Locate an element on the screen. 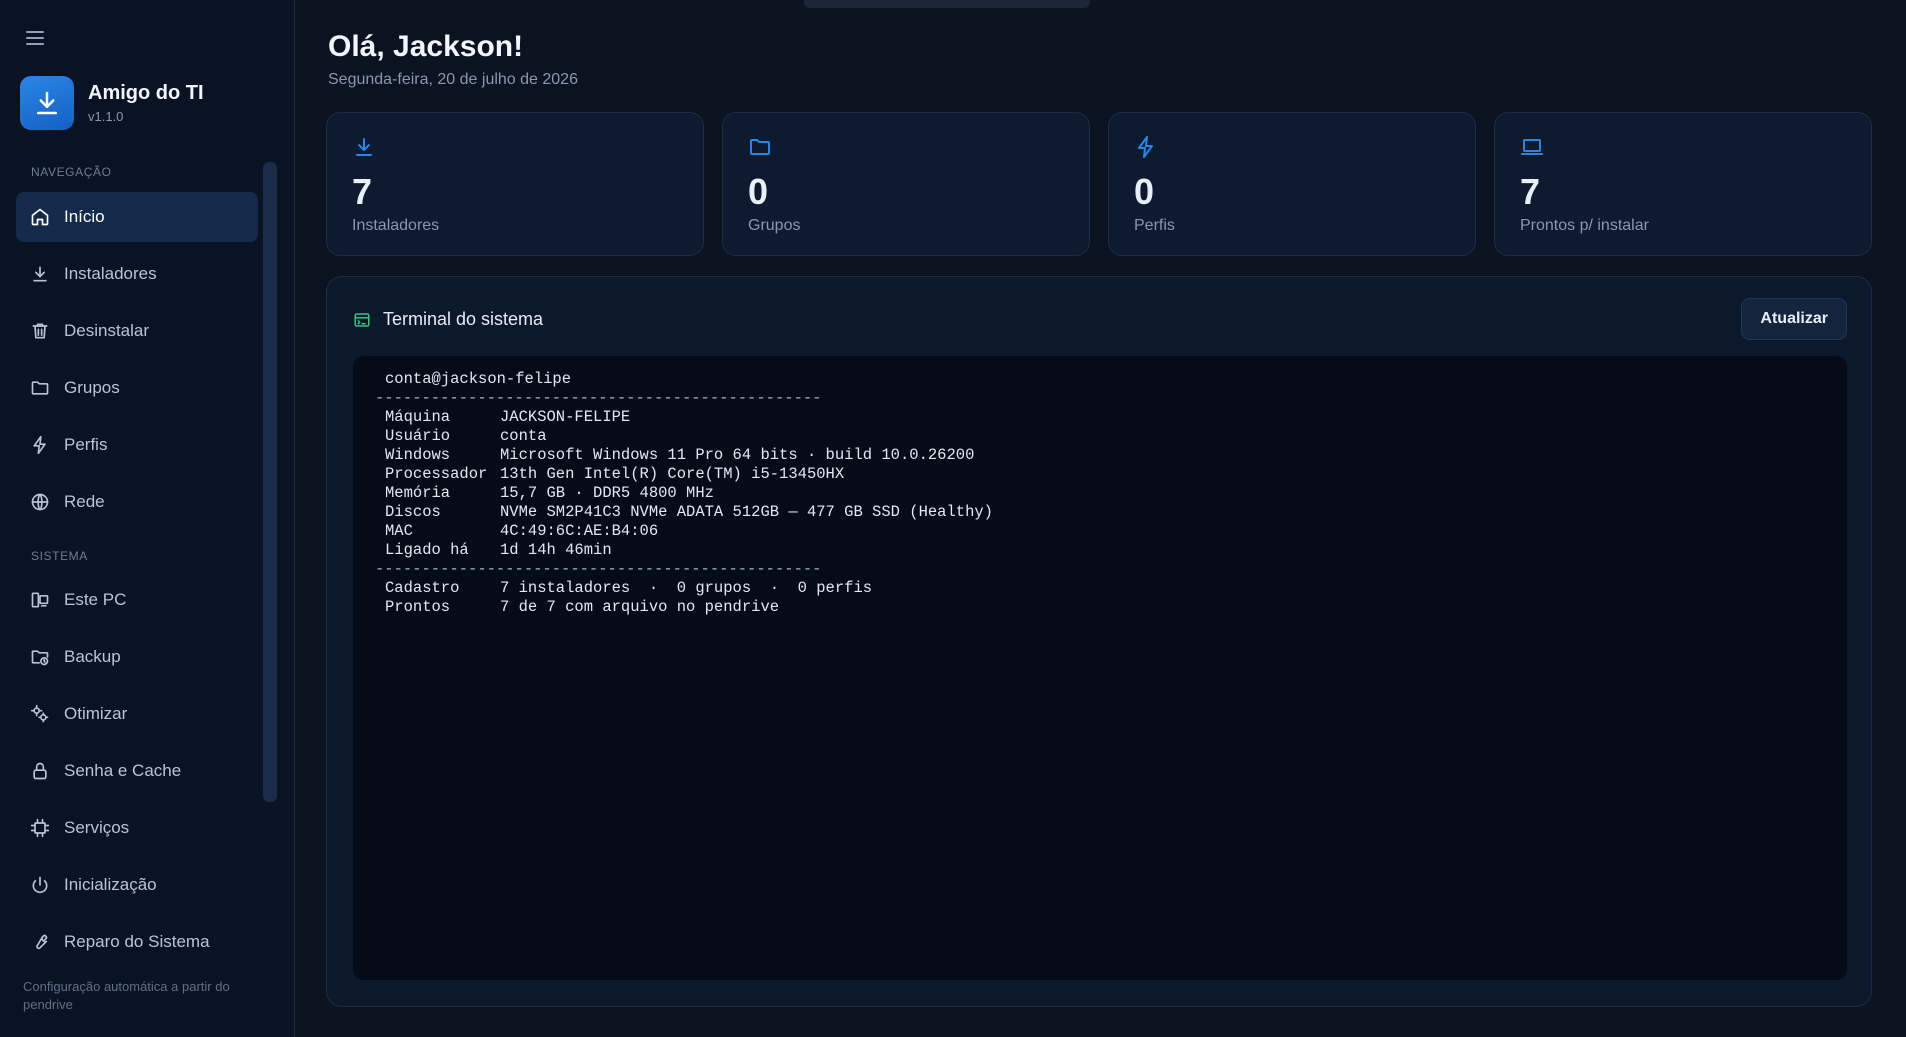 The image size is (1906, 1037). terminal-key: Memória is located at coordinates (418, 493).